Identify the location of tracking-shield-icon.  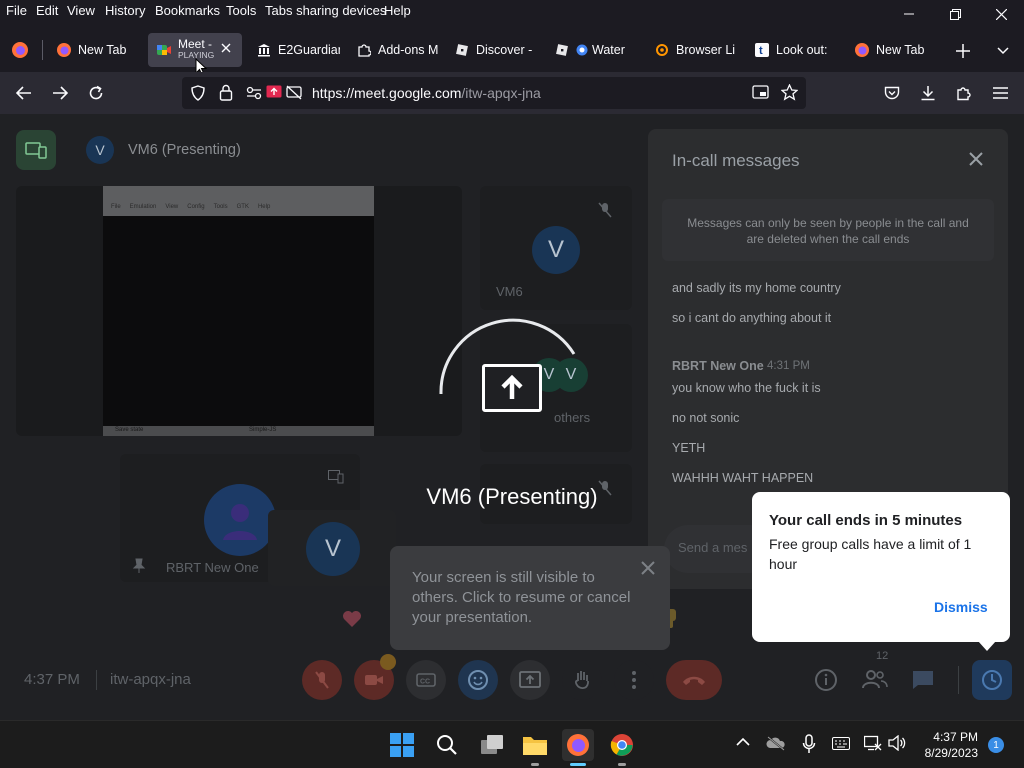
(198, 93).